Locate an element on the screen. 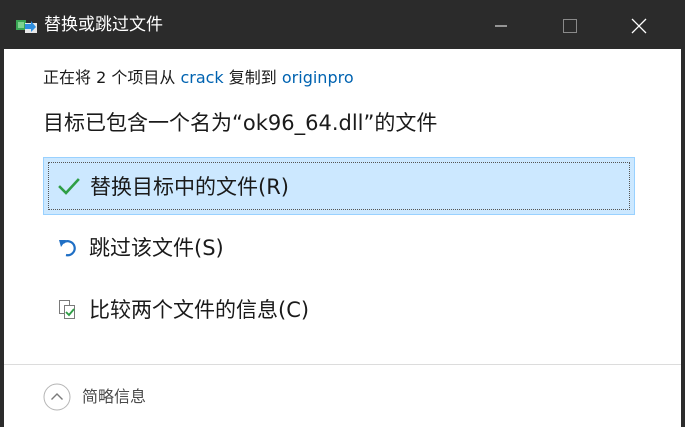 The width and height of the screenshot is (685, 427). destination-folder-link: originpro is located at coordinates (318, 77).